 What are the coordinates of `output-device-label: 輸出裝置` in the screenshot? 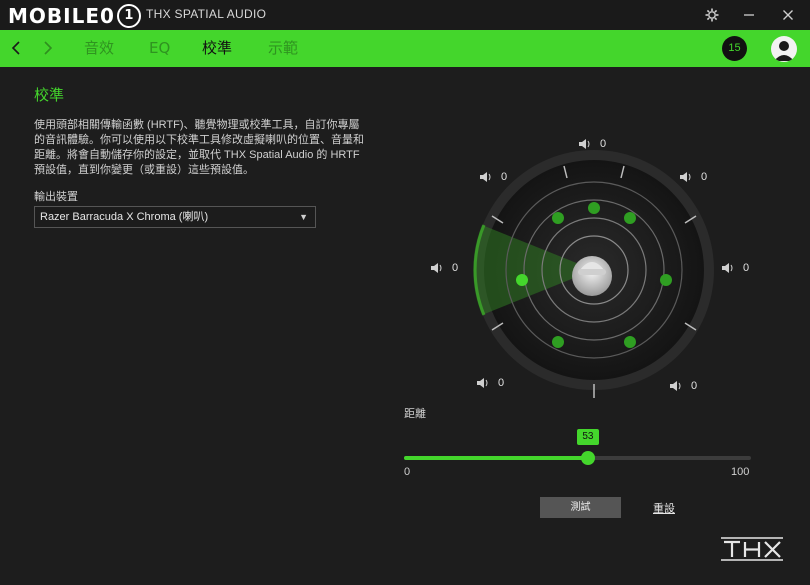 It's located at (56, 196).